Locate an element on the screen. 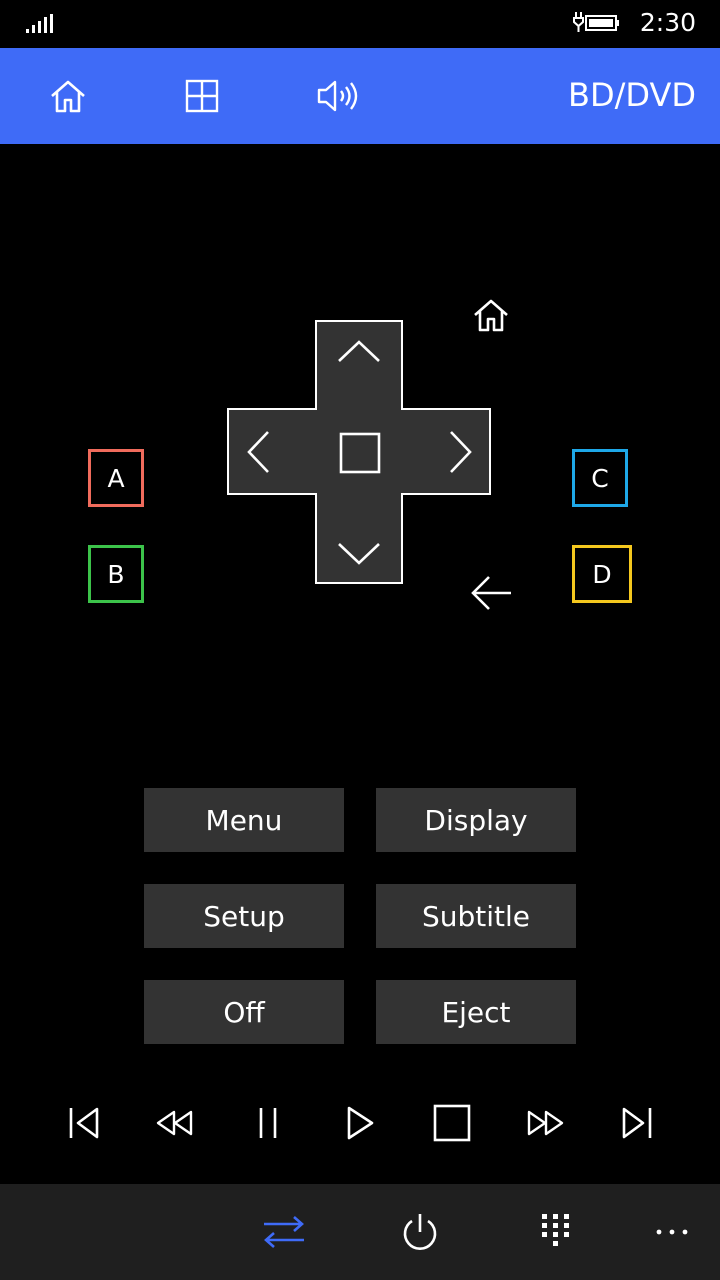 The height and width of the screenshot is (1280, 720). skip-next-button is located at coordinates (637, 1123).